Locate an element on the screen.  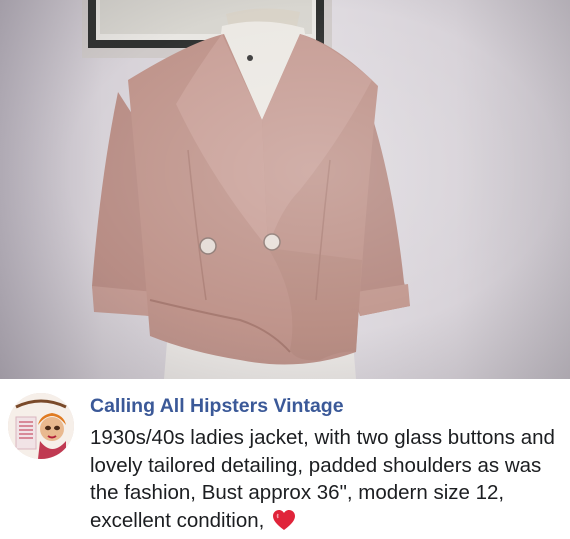
vintage-logo-icon is located at coordinates (41, 426).